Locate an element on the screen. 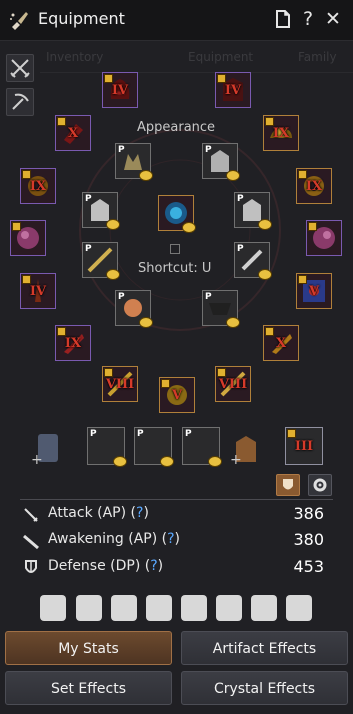 The image size is (353, 714). costume-slot-gloves: P is located at coordinates (101, 211).